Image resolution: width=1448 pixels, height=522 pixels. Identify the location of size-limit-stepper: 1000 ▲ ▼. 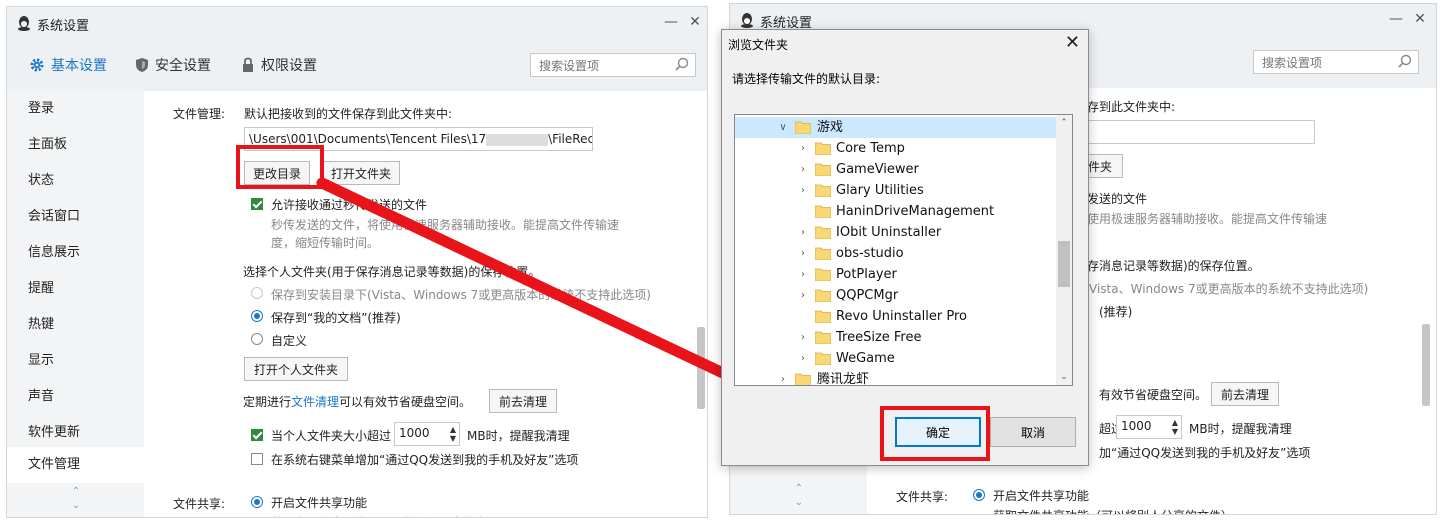
(427, 434).